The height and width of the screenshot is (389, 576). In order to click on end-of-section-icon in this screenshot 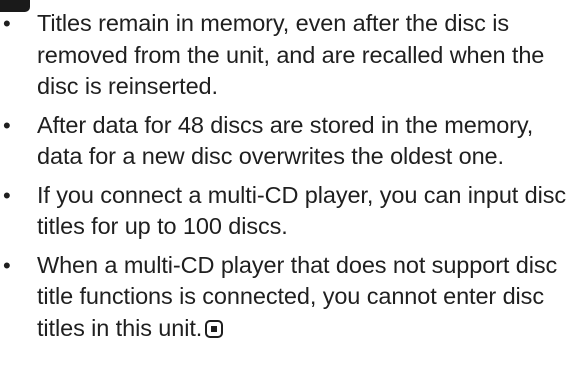, I will do `click(214, 328)`.